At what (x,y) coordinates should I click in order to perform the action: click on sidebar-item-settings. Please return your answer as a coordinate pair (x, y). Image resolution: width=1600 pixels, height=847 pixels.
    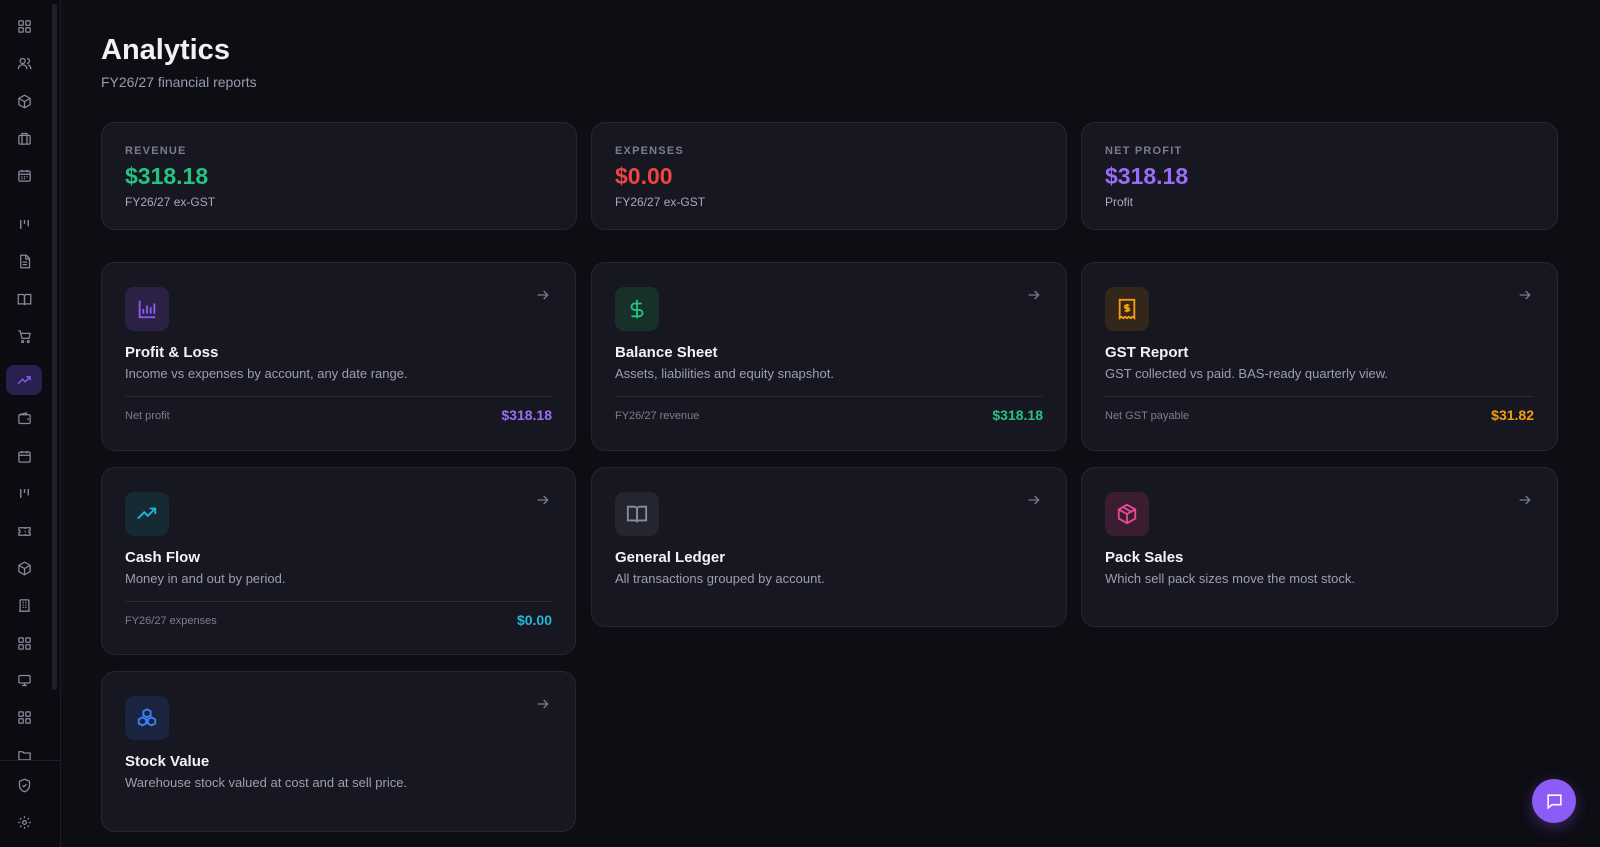
    Looking at the image, I should click on (24, 822).